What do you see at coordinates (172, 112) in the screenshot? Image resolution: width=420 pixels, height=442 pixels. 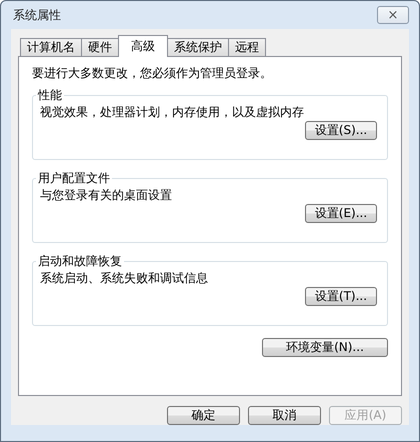 I see `group-description: 视觉效果，处理器计划，内存使用，以及虚拟内存` at bounding box center [172, 112].